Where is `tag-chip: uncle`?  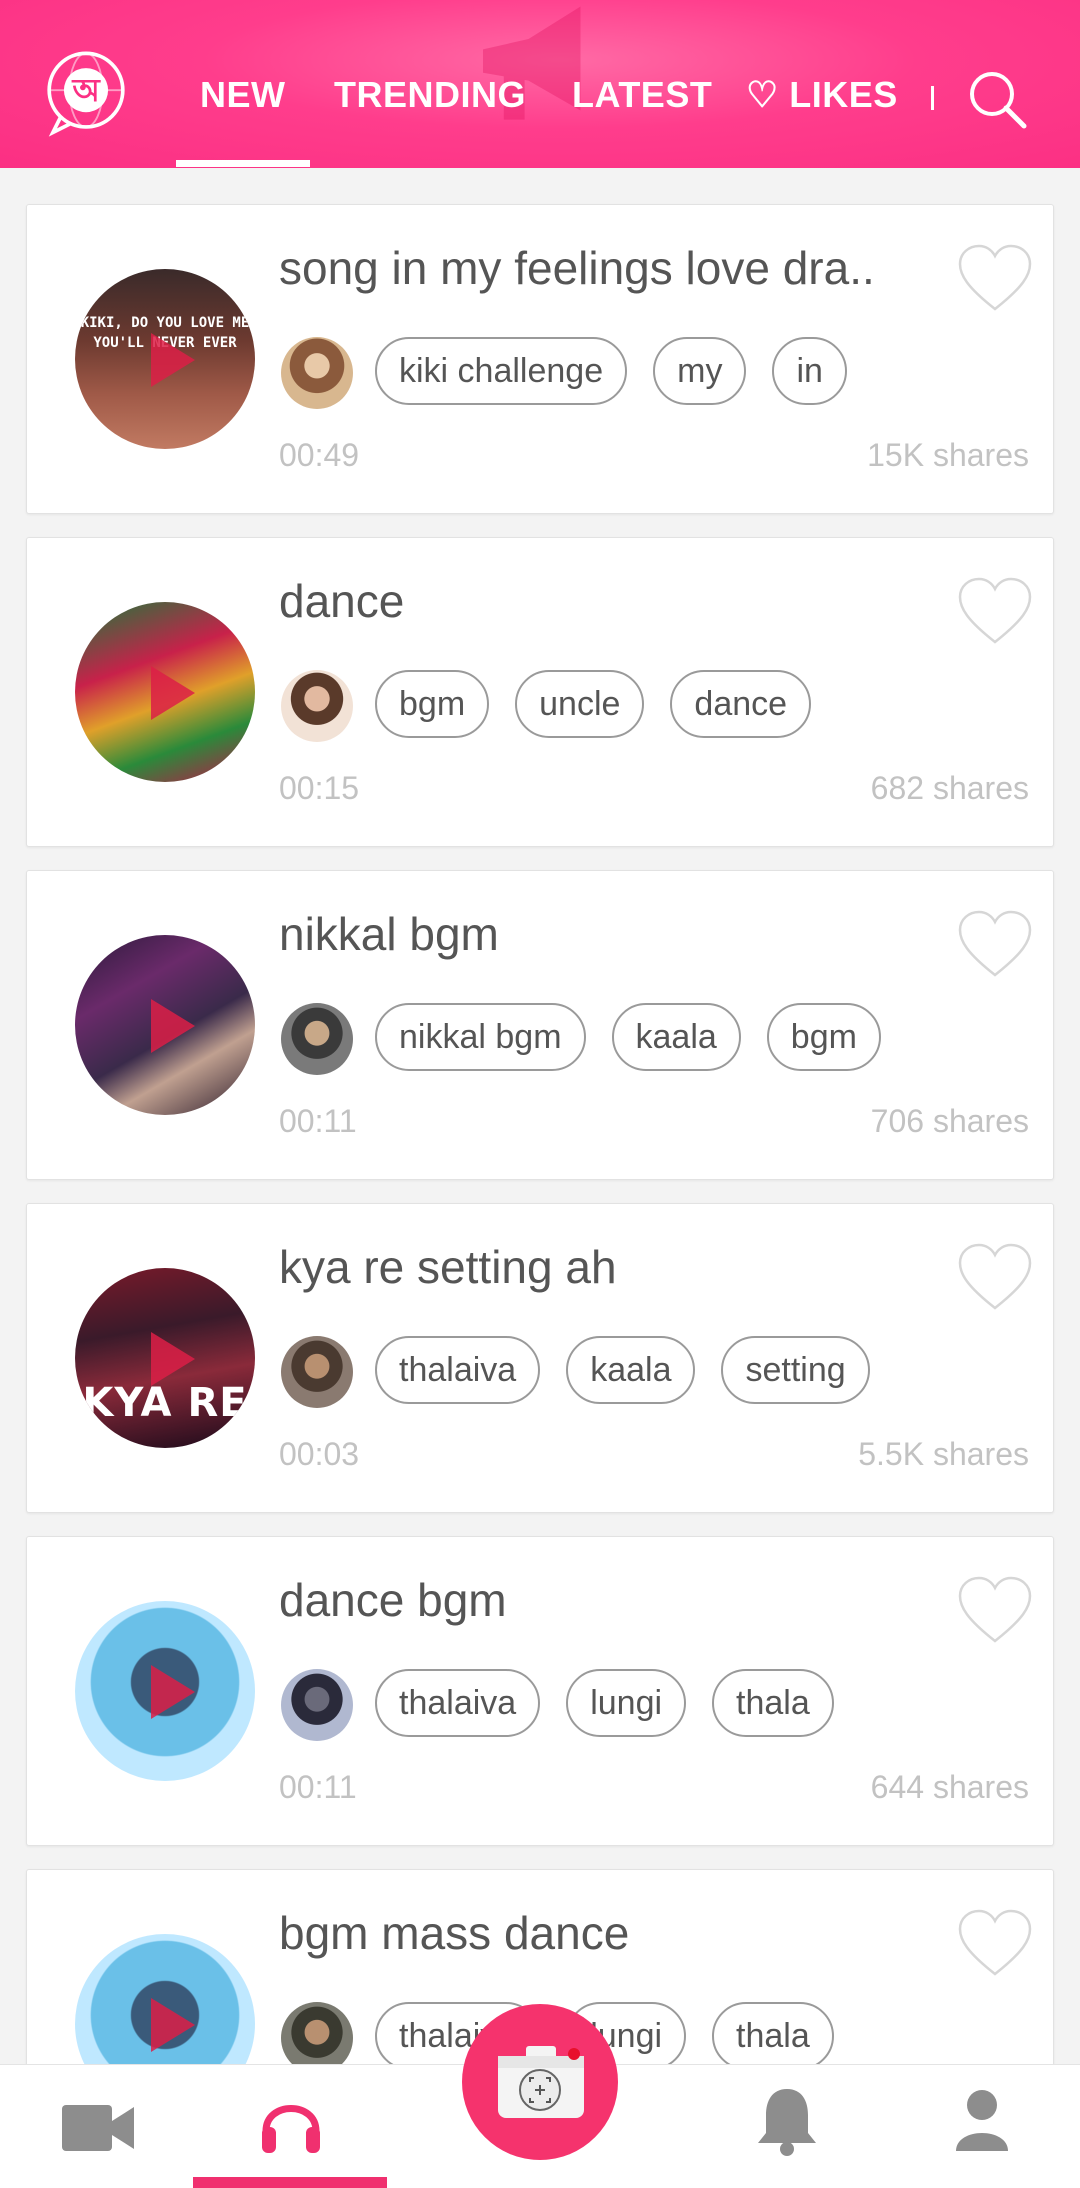
tag-chip: uncle is located at coordinates (580, 704).